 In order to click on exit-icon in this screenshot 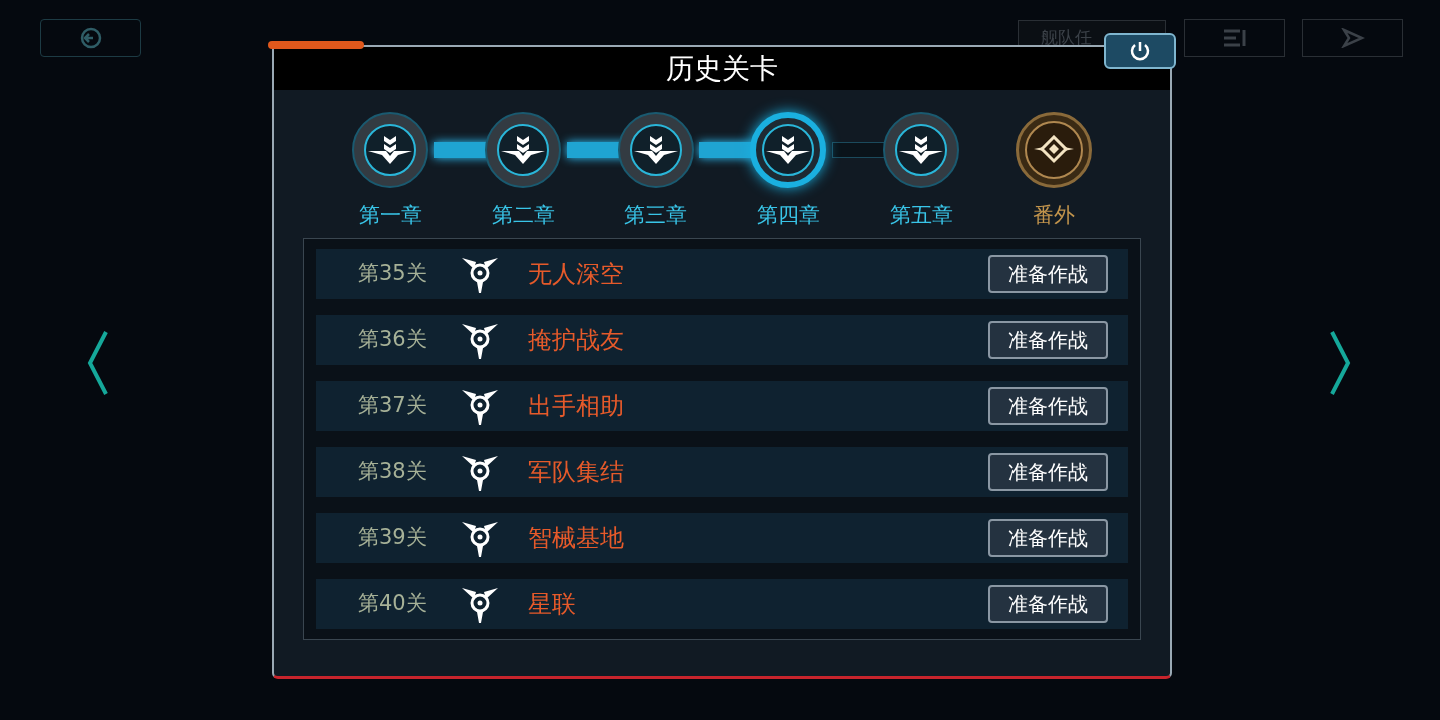, I will do `click(90, 38)`.